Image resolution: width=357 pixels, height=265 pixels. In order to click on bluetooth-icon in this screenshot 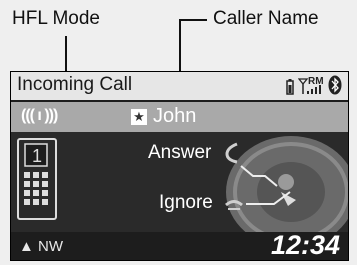, I will do `click(335, 85)`.